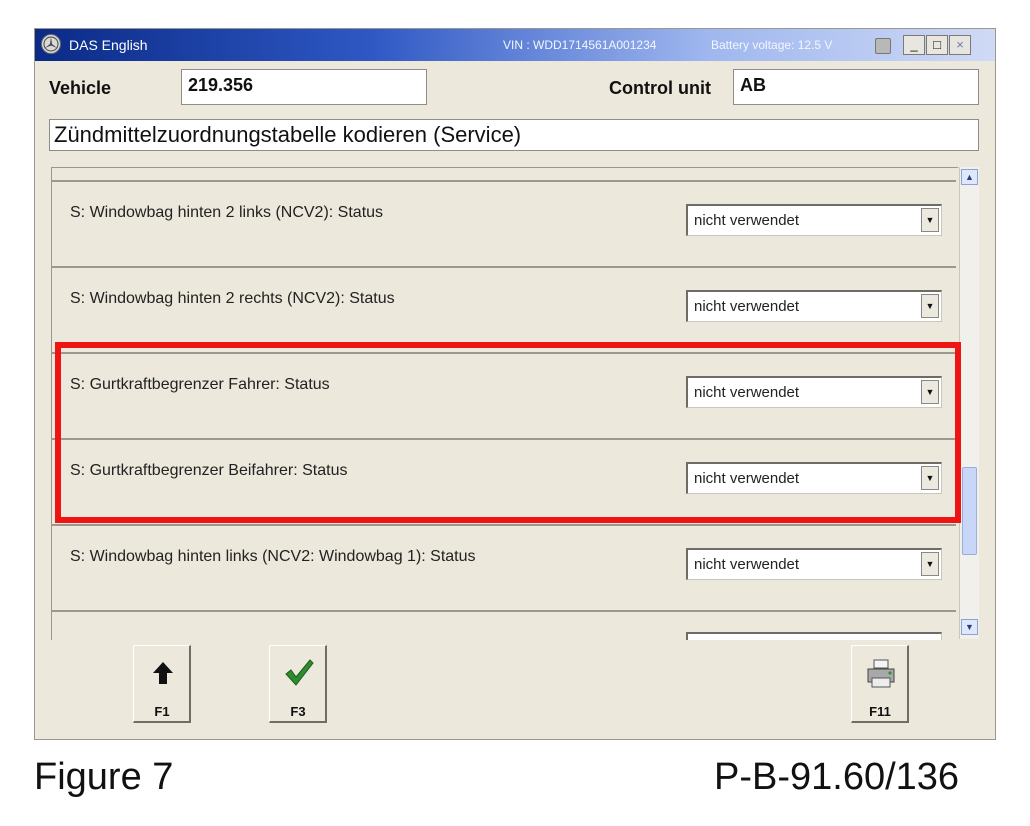 Image resolution: width=1030 pixels, height=826 pixels. I want to click on list-row-partial-bottom, so click(504, 626).